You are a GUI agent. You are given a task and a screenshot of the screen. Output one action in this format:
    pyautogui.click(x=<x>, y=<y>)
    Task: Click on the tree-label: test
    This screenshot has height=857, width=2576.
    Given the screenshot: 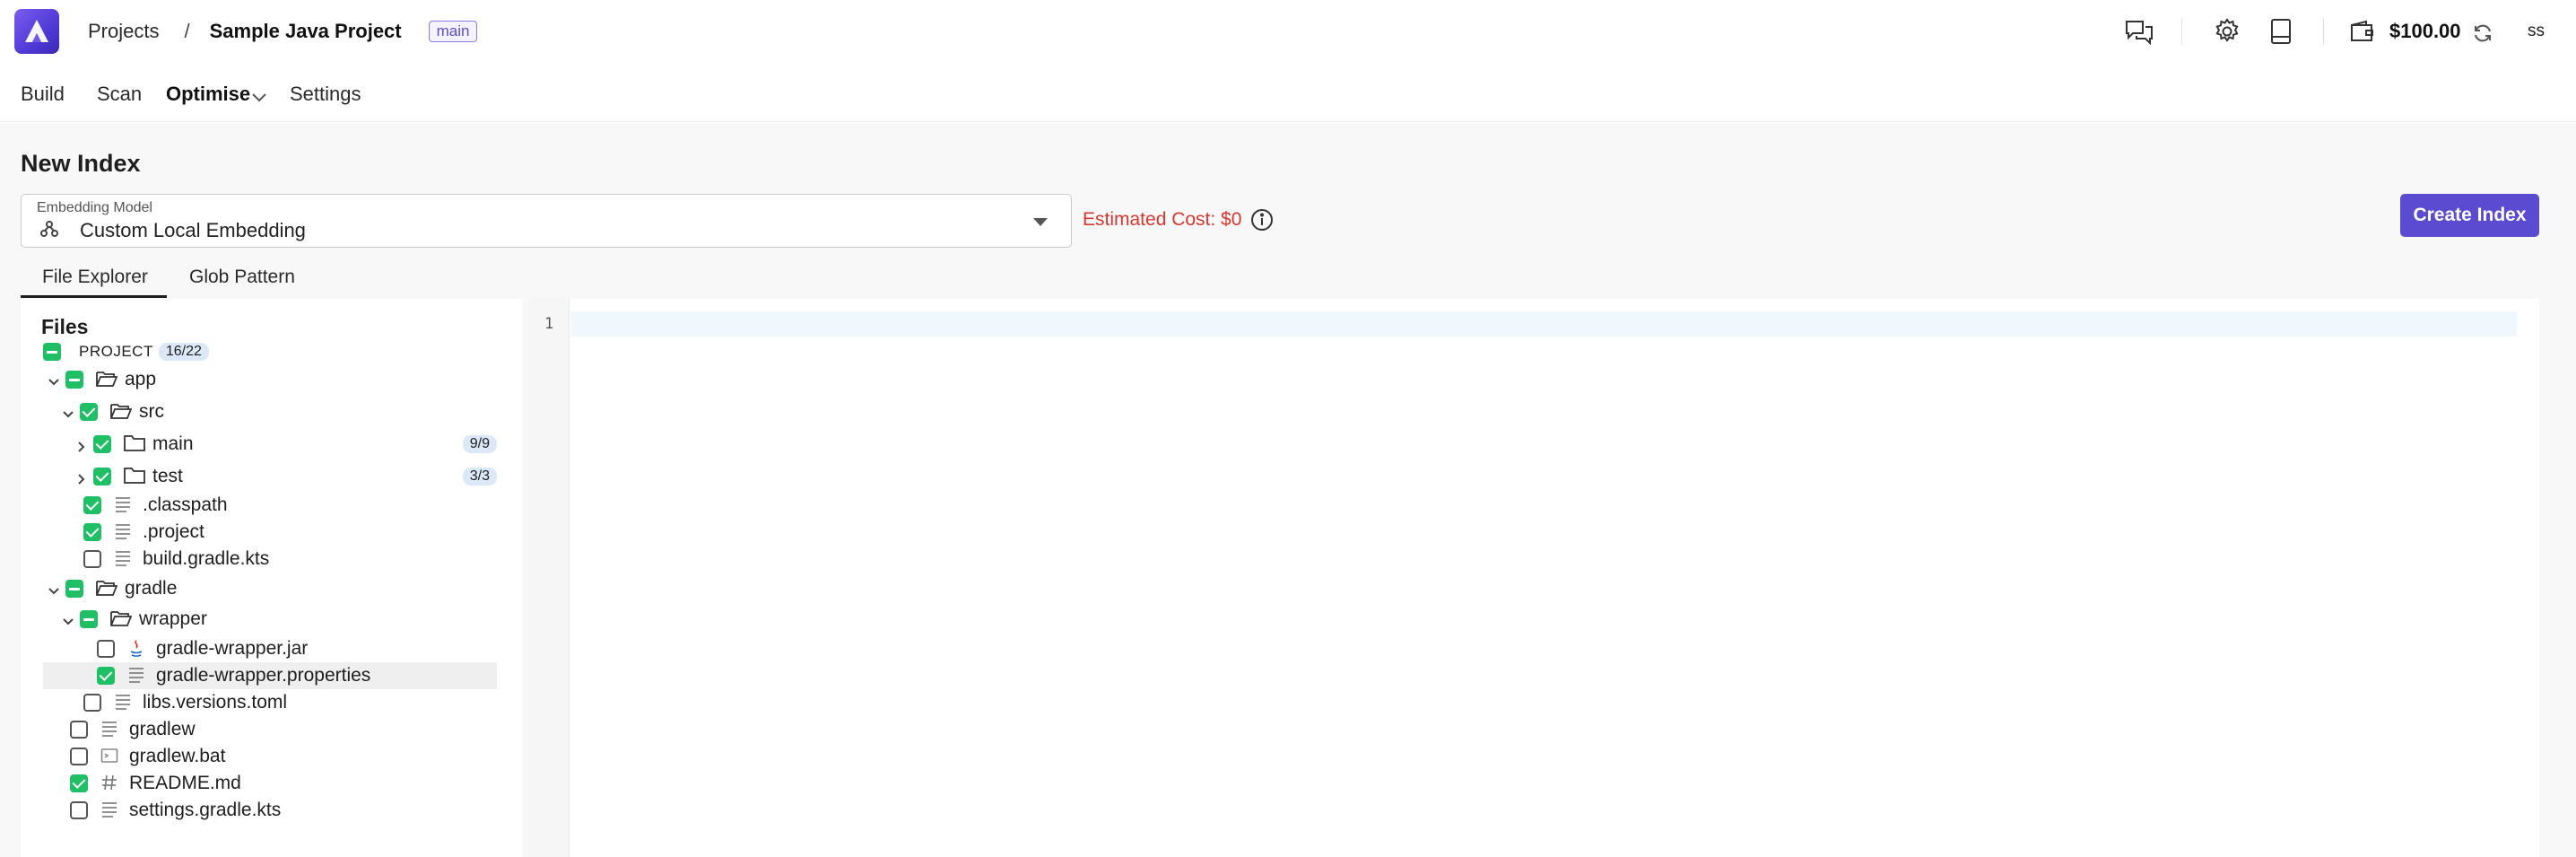 What is the action you would take?
    pyautogui.click(x=167, y=476)
    